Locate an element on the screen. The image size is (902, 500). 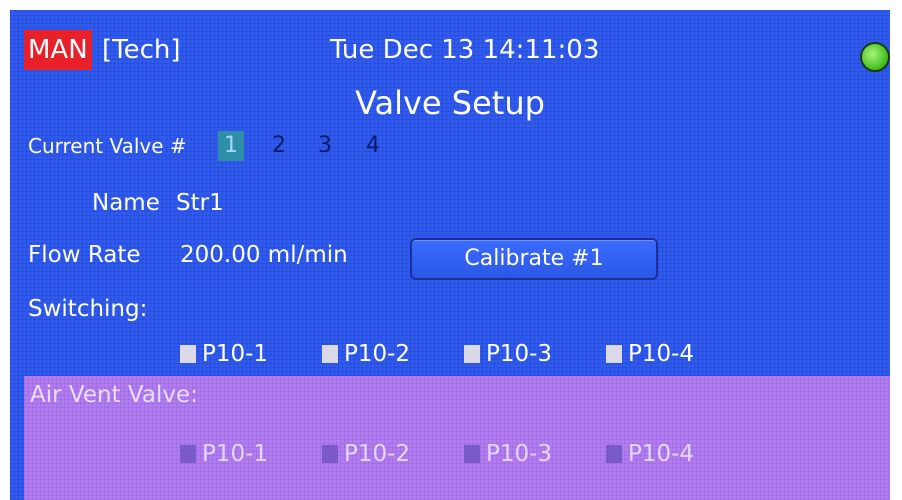
flow-rate-label: Flow Rate is located at coordinates (84, 255).